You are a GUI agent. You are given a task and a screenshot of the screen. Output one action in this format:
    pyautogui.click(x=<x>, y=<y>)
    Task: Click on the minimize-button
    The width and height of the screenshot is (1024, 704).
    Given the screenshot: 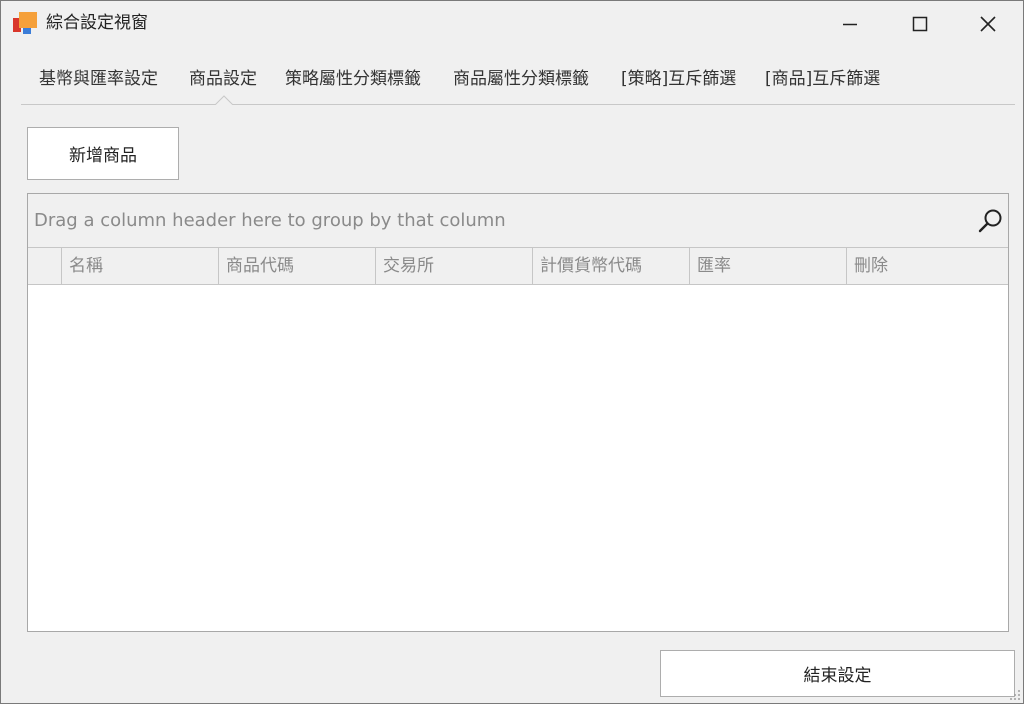 What is the action you would take?
    pyautogui.click(x=850, y=24)
    